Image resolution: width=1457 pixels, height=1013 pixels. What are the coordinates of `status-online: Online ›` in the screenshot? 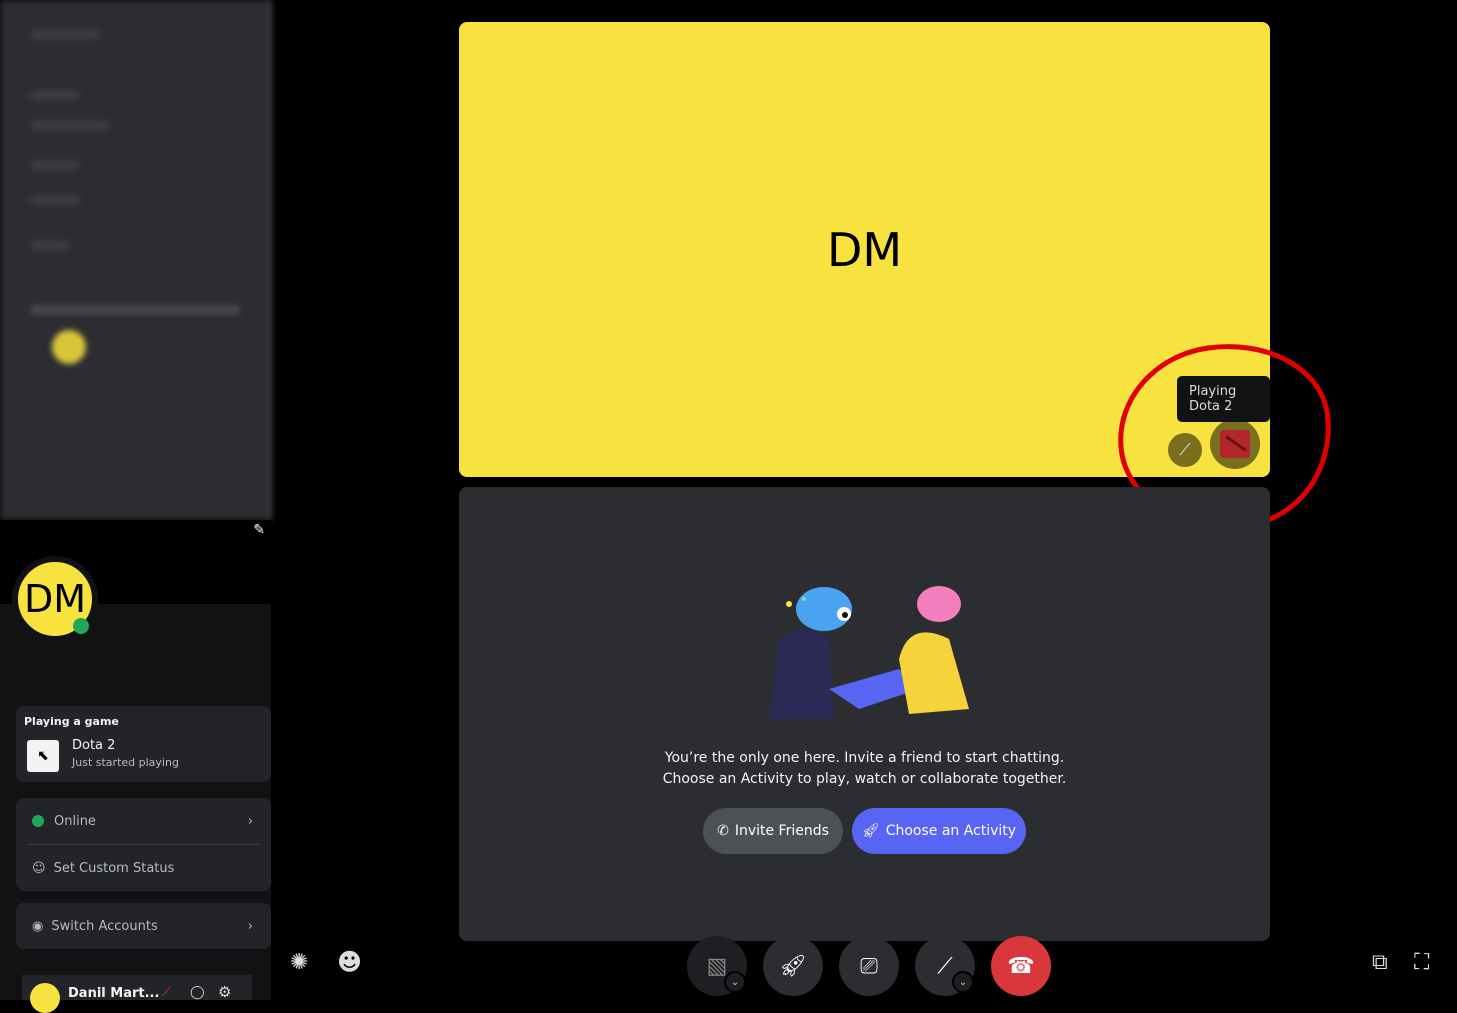 It's located at (143, 821).